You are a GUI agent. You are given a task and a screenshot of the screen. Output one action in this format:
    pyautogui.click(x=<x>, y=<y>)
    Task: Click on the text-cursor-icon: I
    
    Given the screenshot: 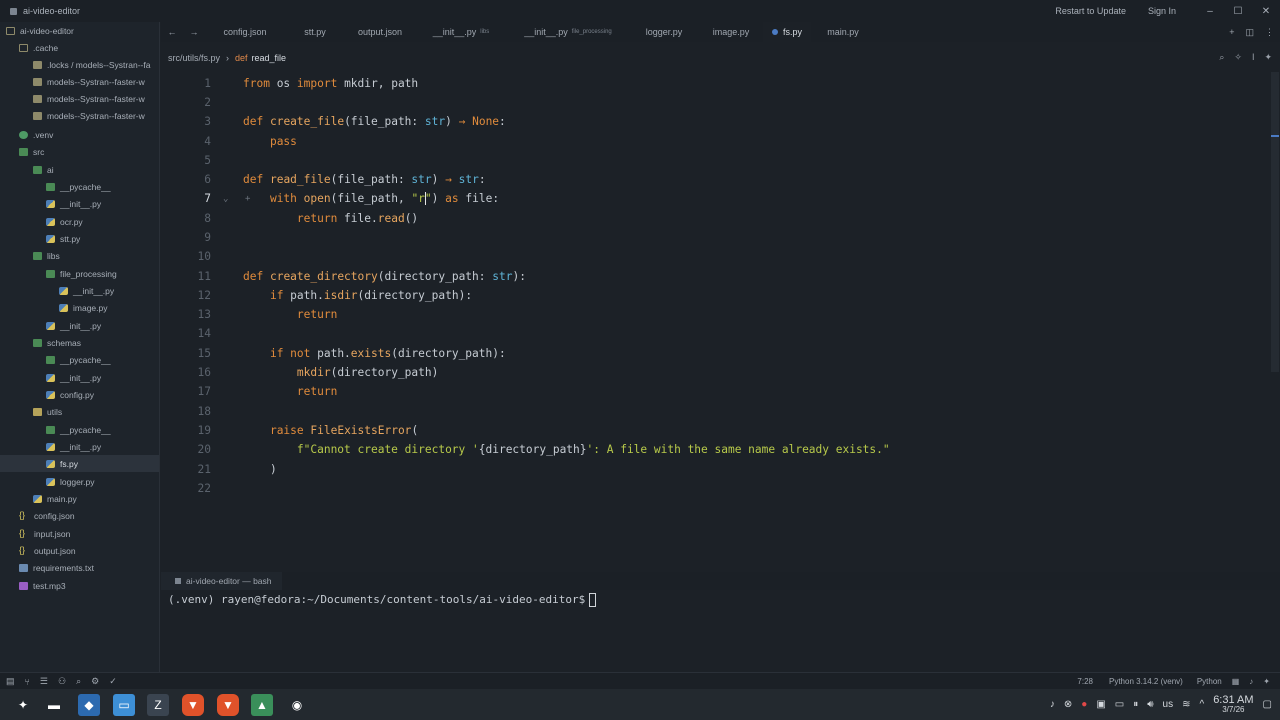 What is the action you would take?
    pyautogui.click(x=1253, y=57)
    